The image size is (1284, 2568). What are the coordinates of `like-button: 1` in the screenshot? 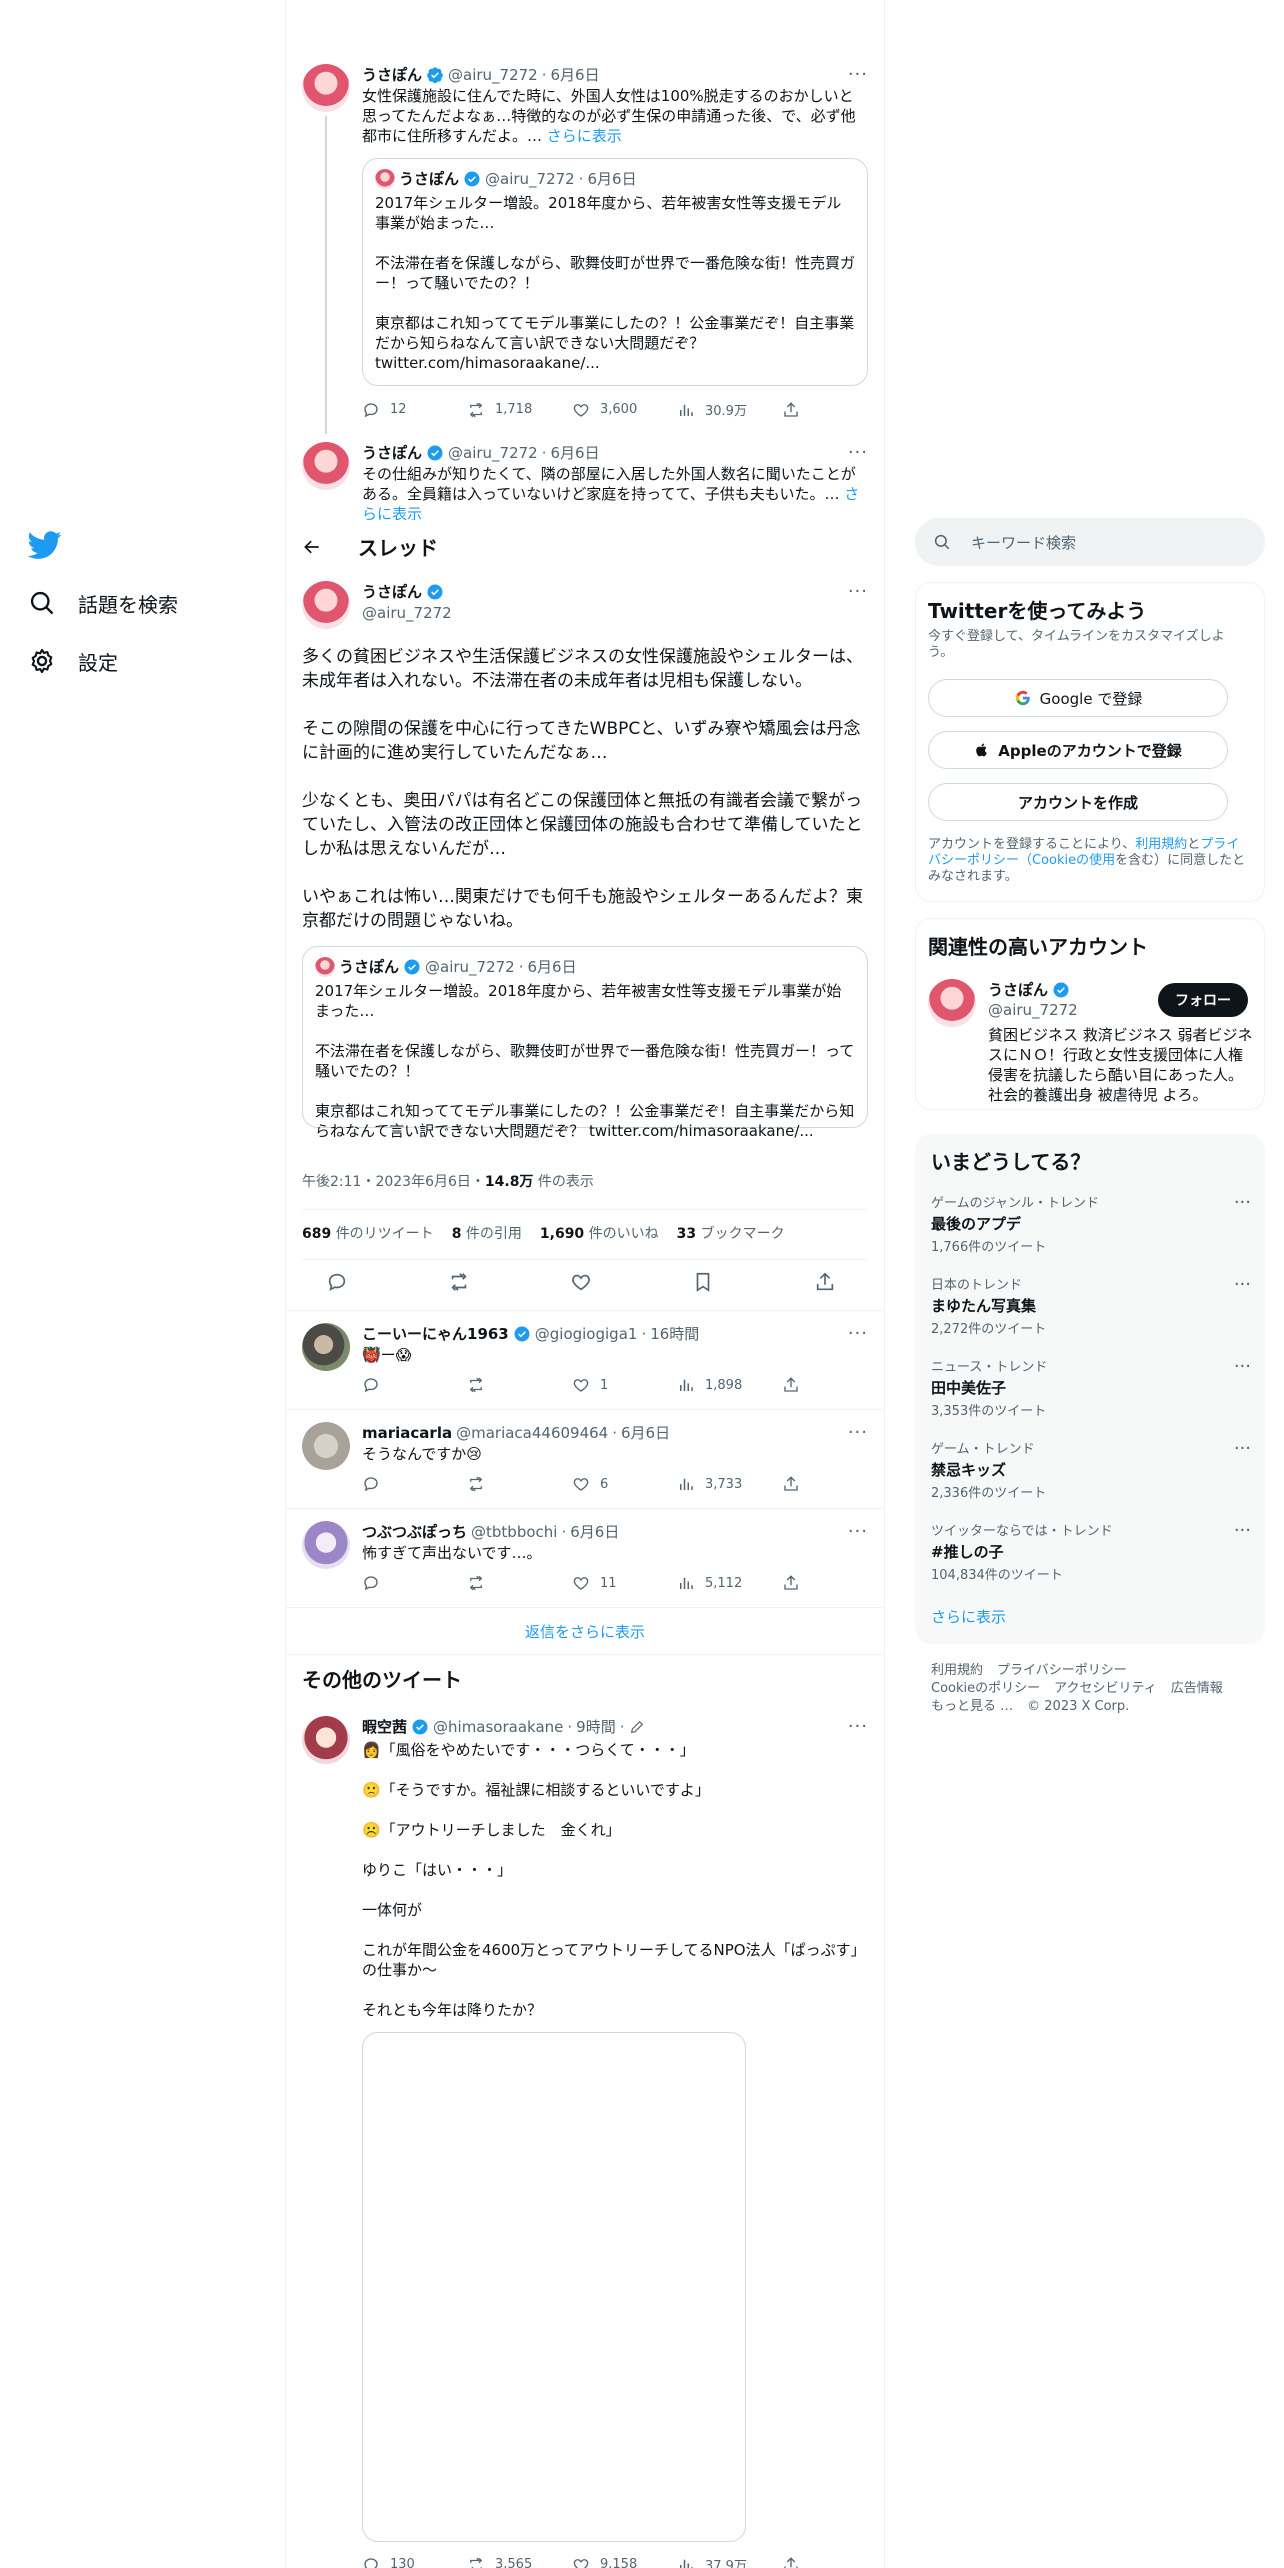 It's located at (612, 1385).